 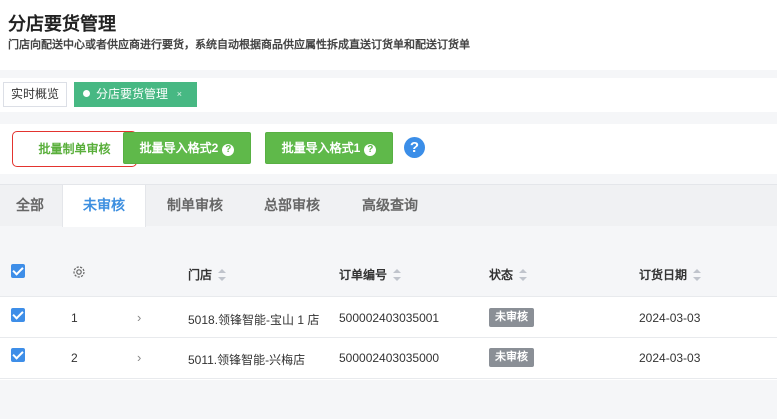 I want to click on batch-review-label: 批量制单审核, so click(x=74, y=149).